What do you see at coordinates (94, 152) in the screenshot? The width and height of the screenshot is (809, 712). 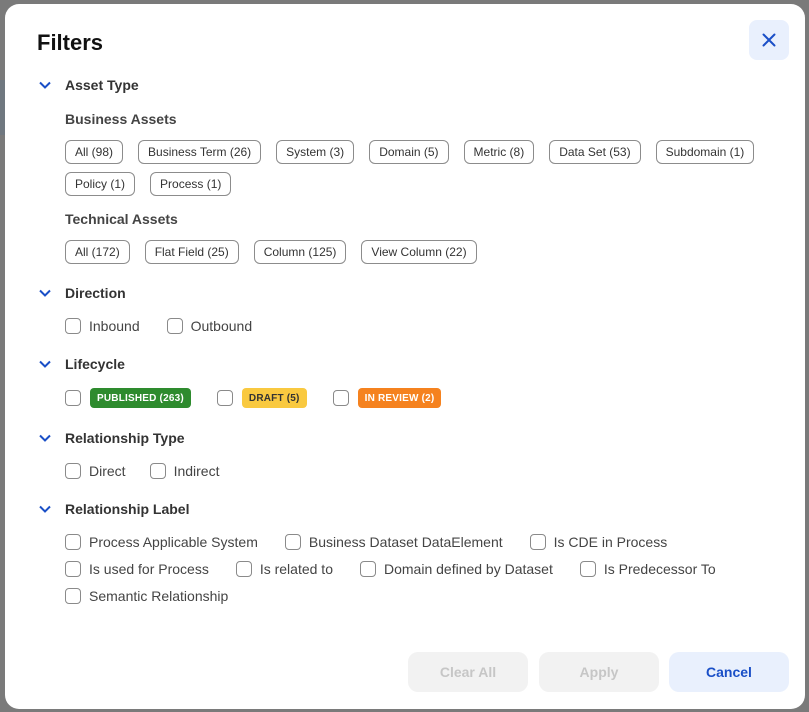 I see `chip-business-all: All (98)` at bounding box center [94, 152].